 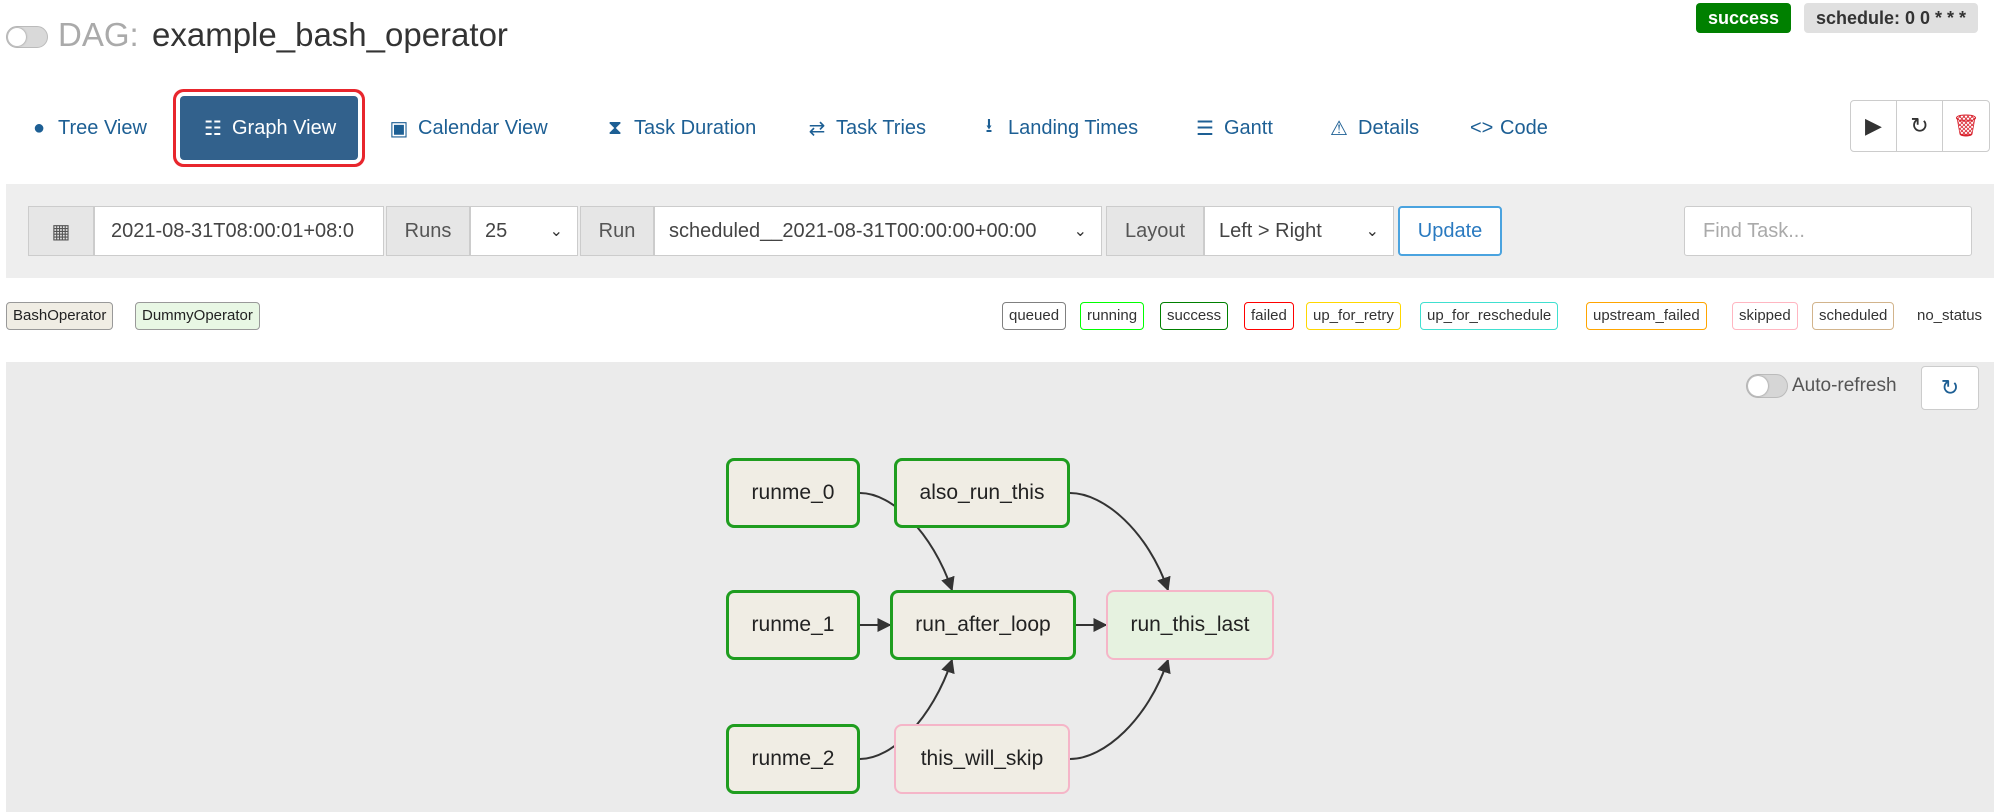 What do you see at coordinates (989, 126) in the screenshot?
I see `landing-icon: ⭳` at bounding box center [989, 126].